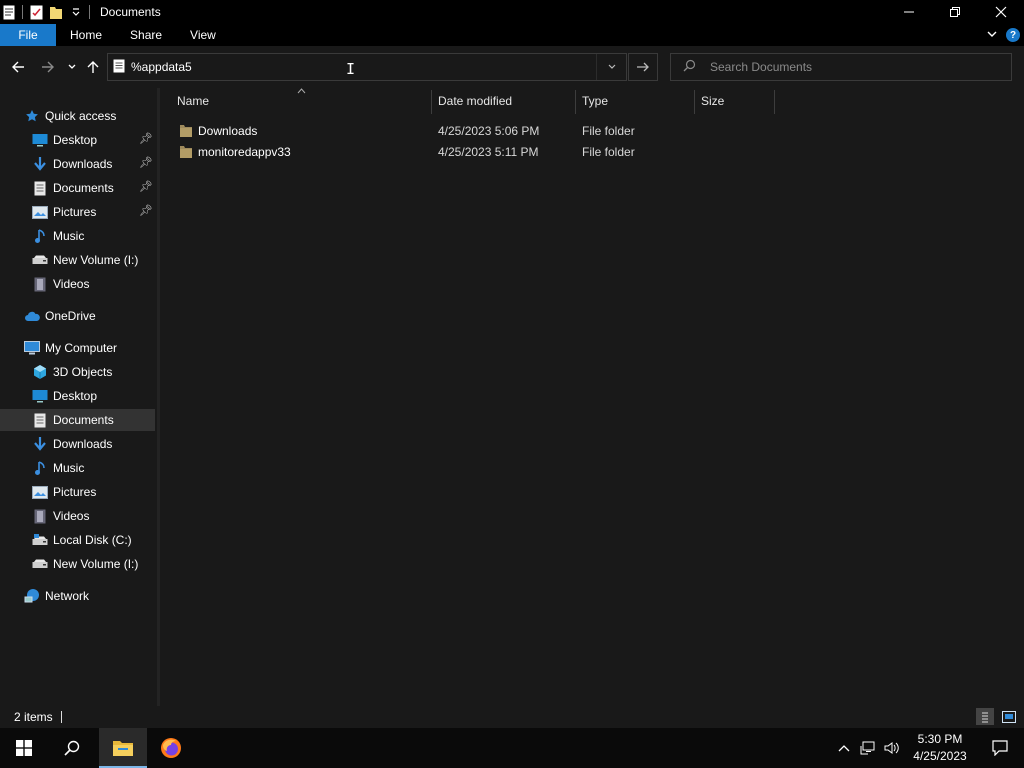 The width and height of the screenshot is (1024, 768). I want to click on column-header-type: Type, so click(638, 101).